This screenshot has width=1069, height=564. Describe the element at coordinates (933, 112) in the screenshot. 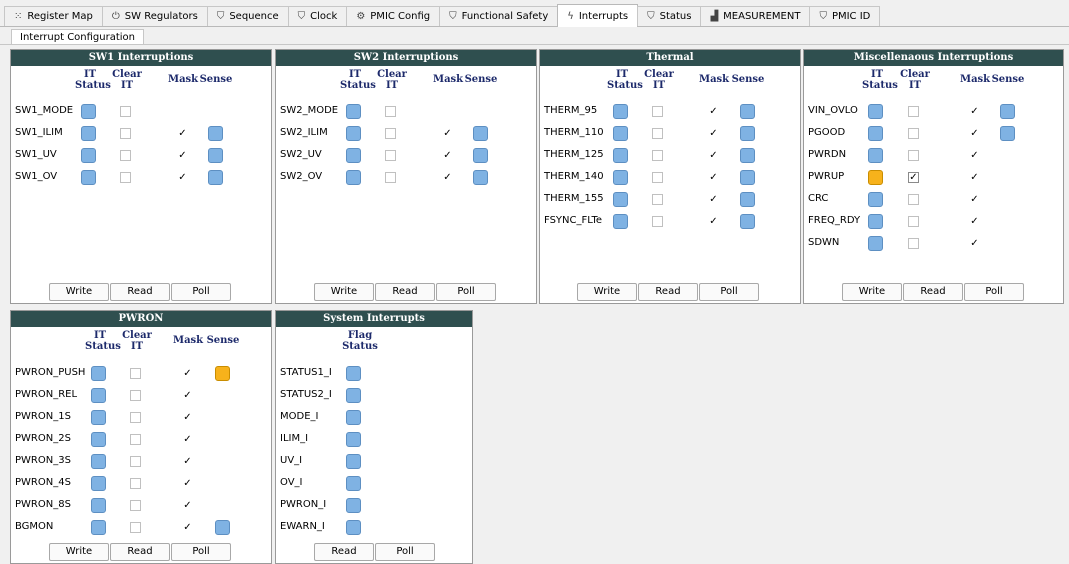

I see `interrupt-row-vin-ovlo: VIN_OVLO ✓` at that location.